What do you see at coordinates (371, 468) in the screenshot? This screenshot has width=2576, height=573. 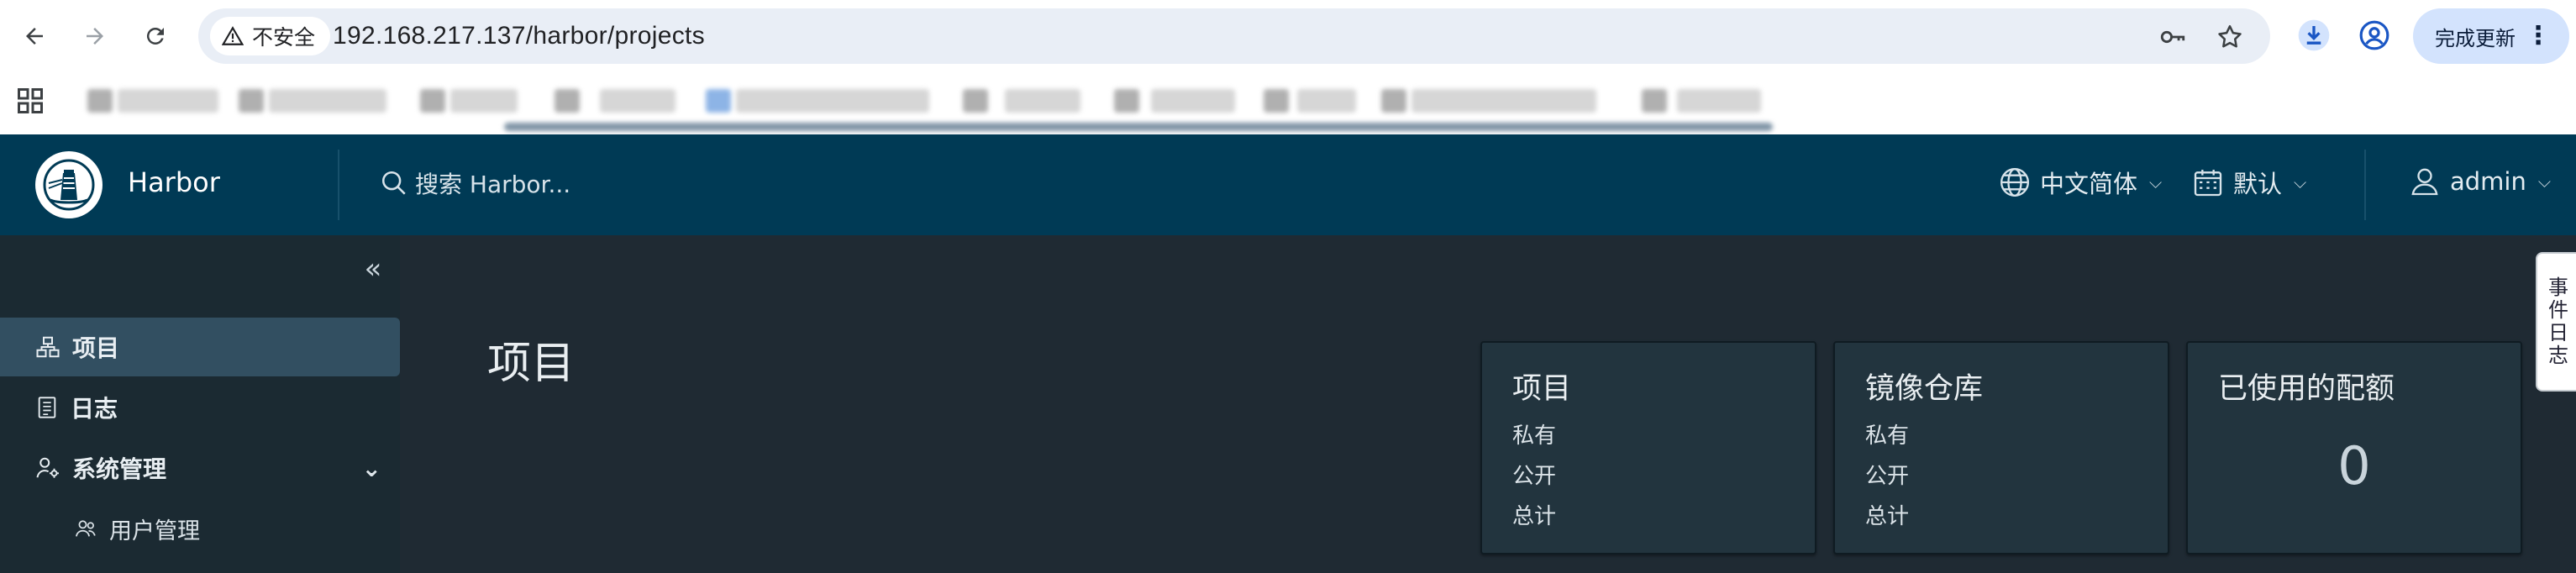 I see `chevron-down-icon: ⌄` at bounding box center [371, 468].